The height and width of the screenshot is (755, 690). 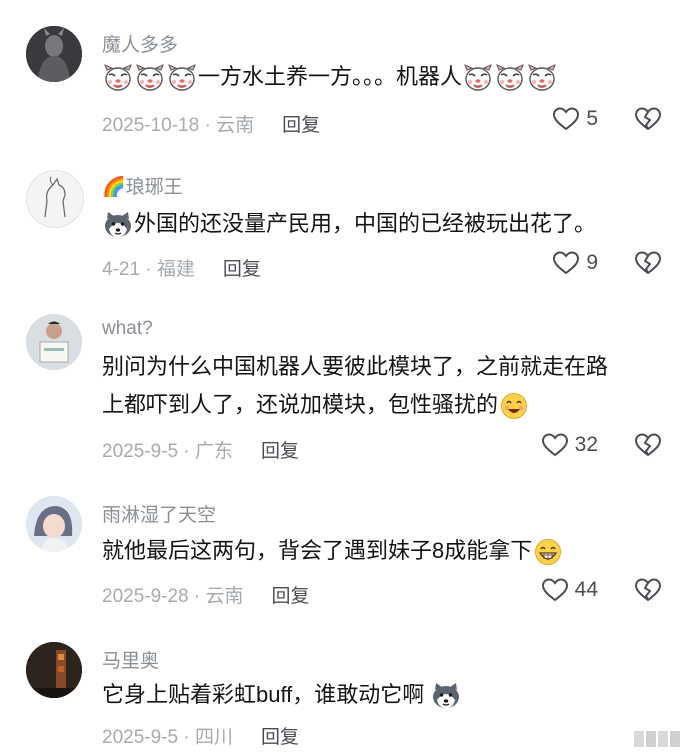 I want to click on like-button: 32, so click(x=569, y=445).